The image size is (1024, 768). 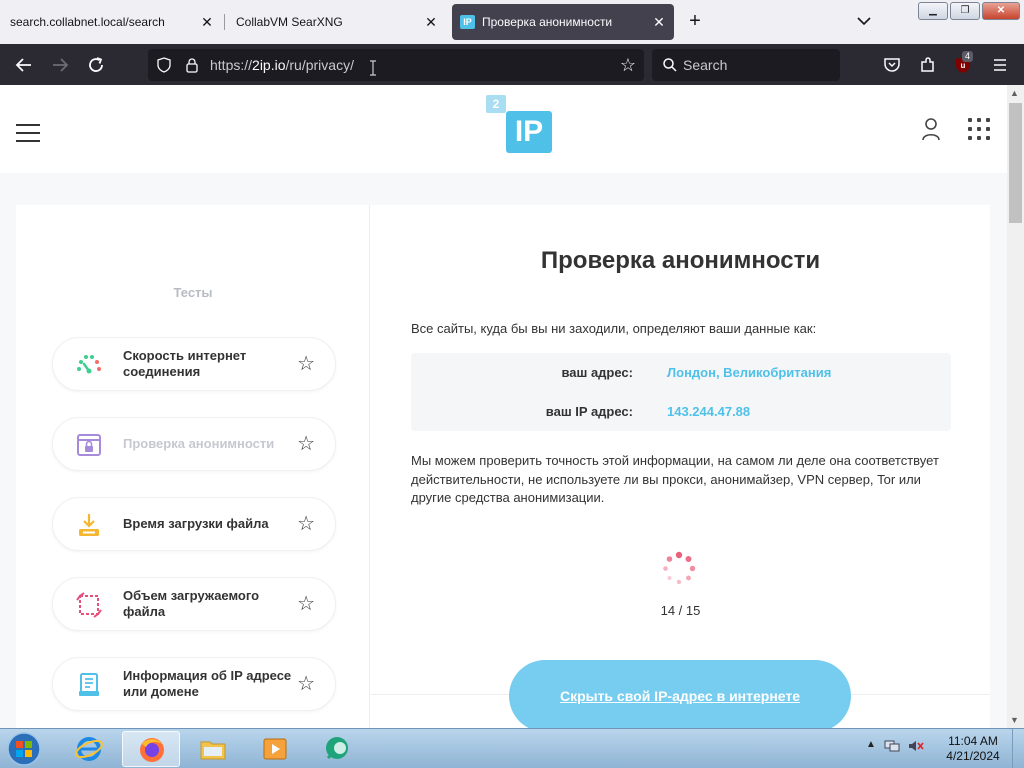 I want to click on back-button, so click(x=24, y=65).